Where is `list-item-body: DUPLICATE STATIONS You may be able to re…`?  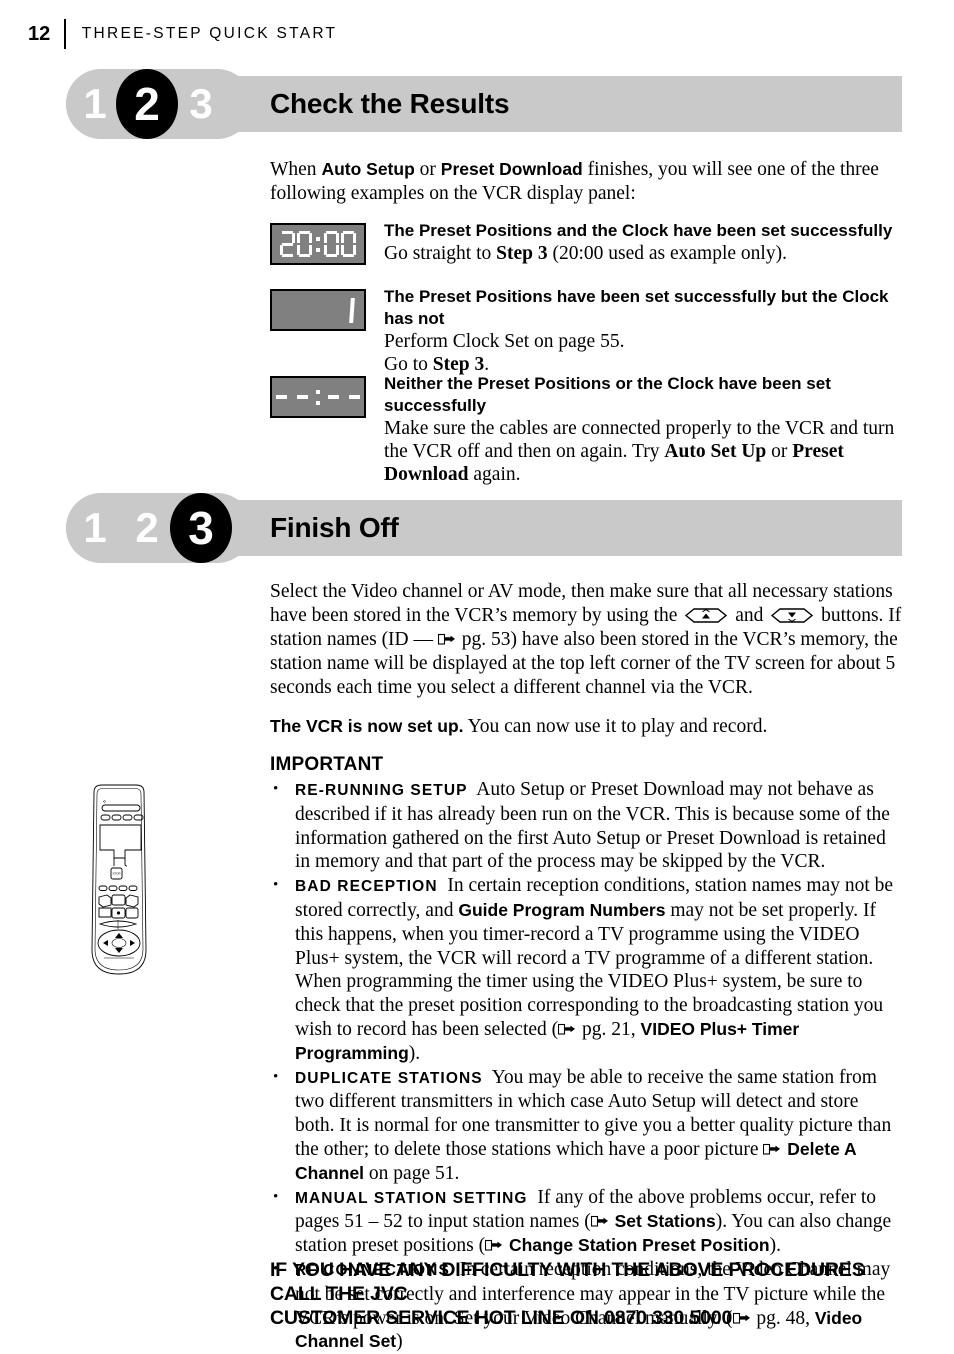
list-item-body: DUPLICATE STATIONS You may be able to re… is located at coordinates (598, 1126).